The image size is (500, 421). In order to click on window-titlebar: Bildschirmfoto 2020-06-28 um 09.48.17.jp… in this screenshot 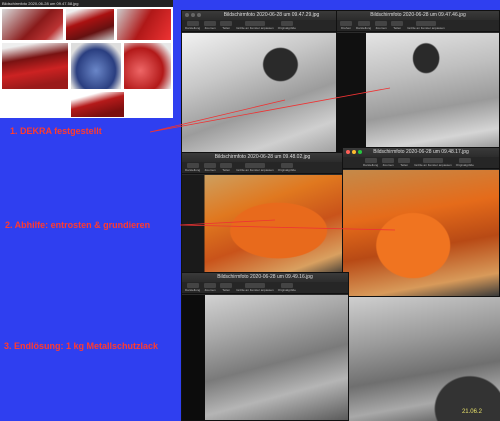, I will do `click(421, 152)`.